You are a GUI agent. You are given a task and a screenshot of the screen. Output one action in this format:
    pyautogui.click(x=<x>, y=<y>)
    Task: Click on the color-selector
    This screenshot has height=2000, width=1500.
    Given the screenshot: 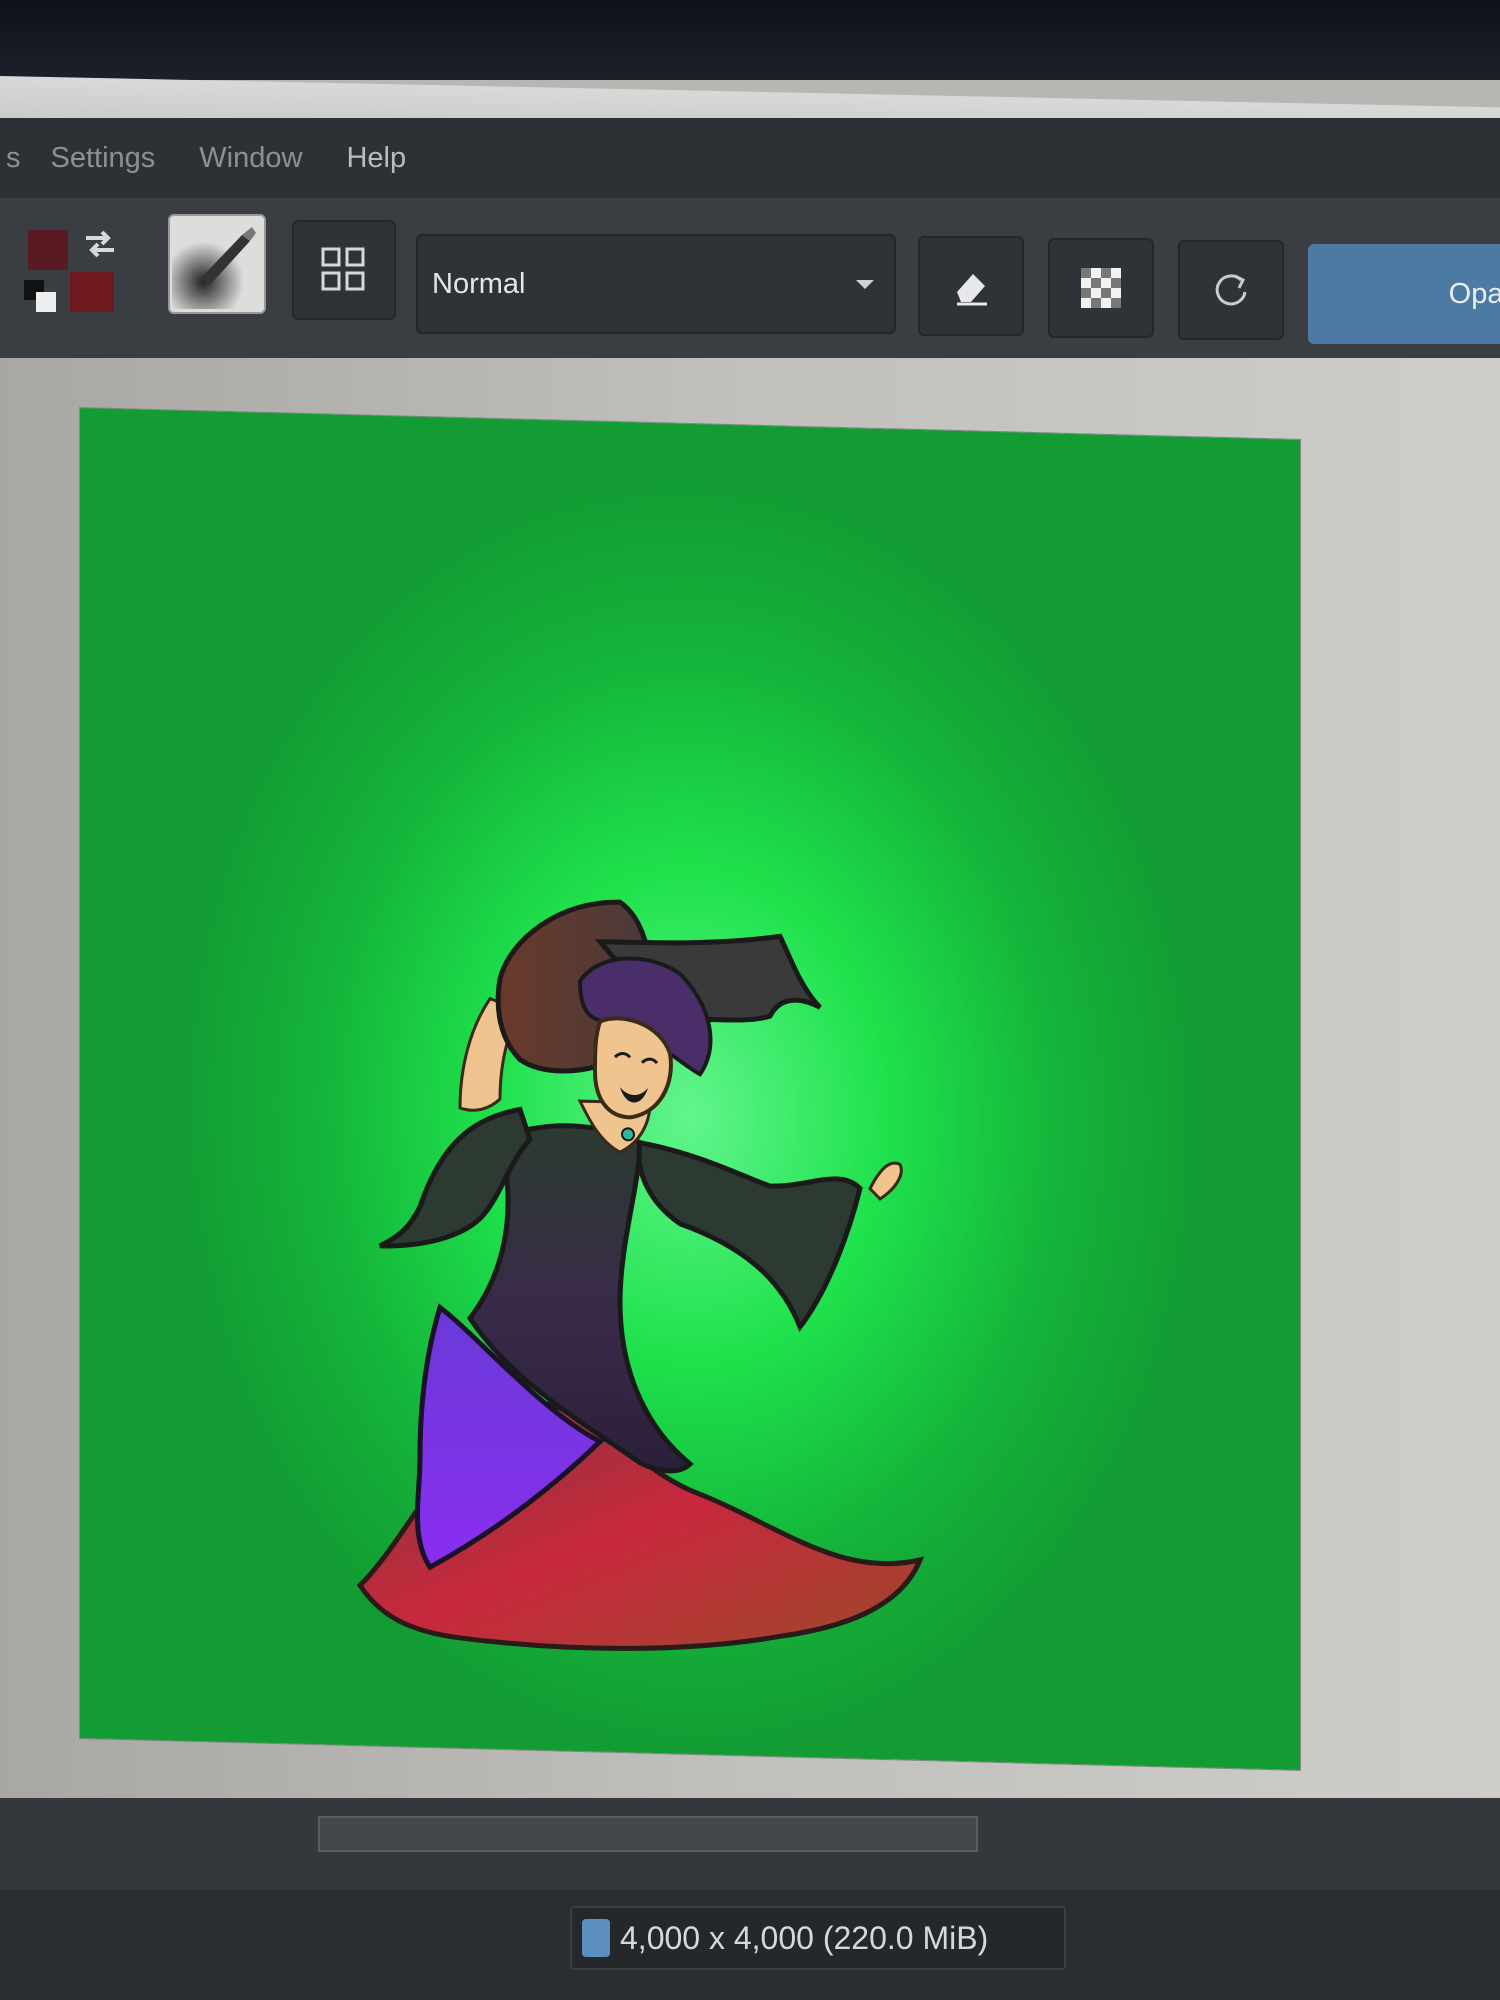 What is the action you would take?
    pyautogui.click(x=74, y=276)
    